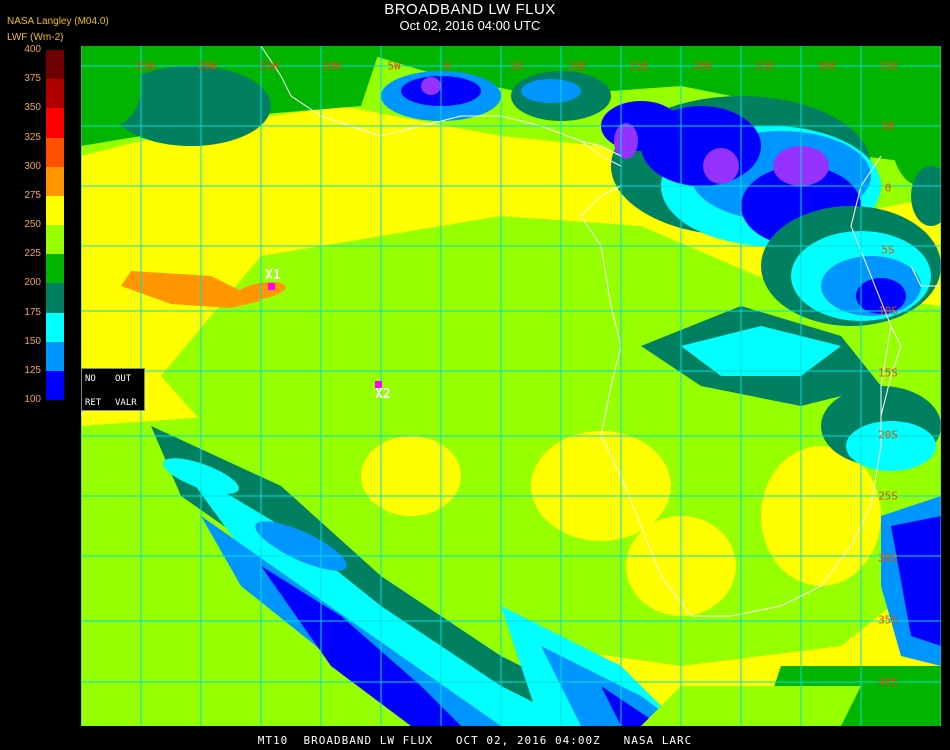 This screenshot has height=750, width=950. Describe the element at coordinates (32, 224) in the screenshot. I see `legend-label: 250` at that location.